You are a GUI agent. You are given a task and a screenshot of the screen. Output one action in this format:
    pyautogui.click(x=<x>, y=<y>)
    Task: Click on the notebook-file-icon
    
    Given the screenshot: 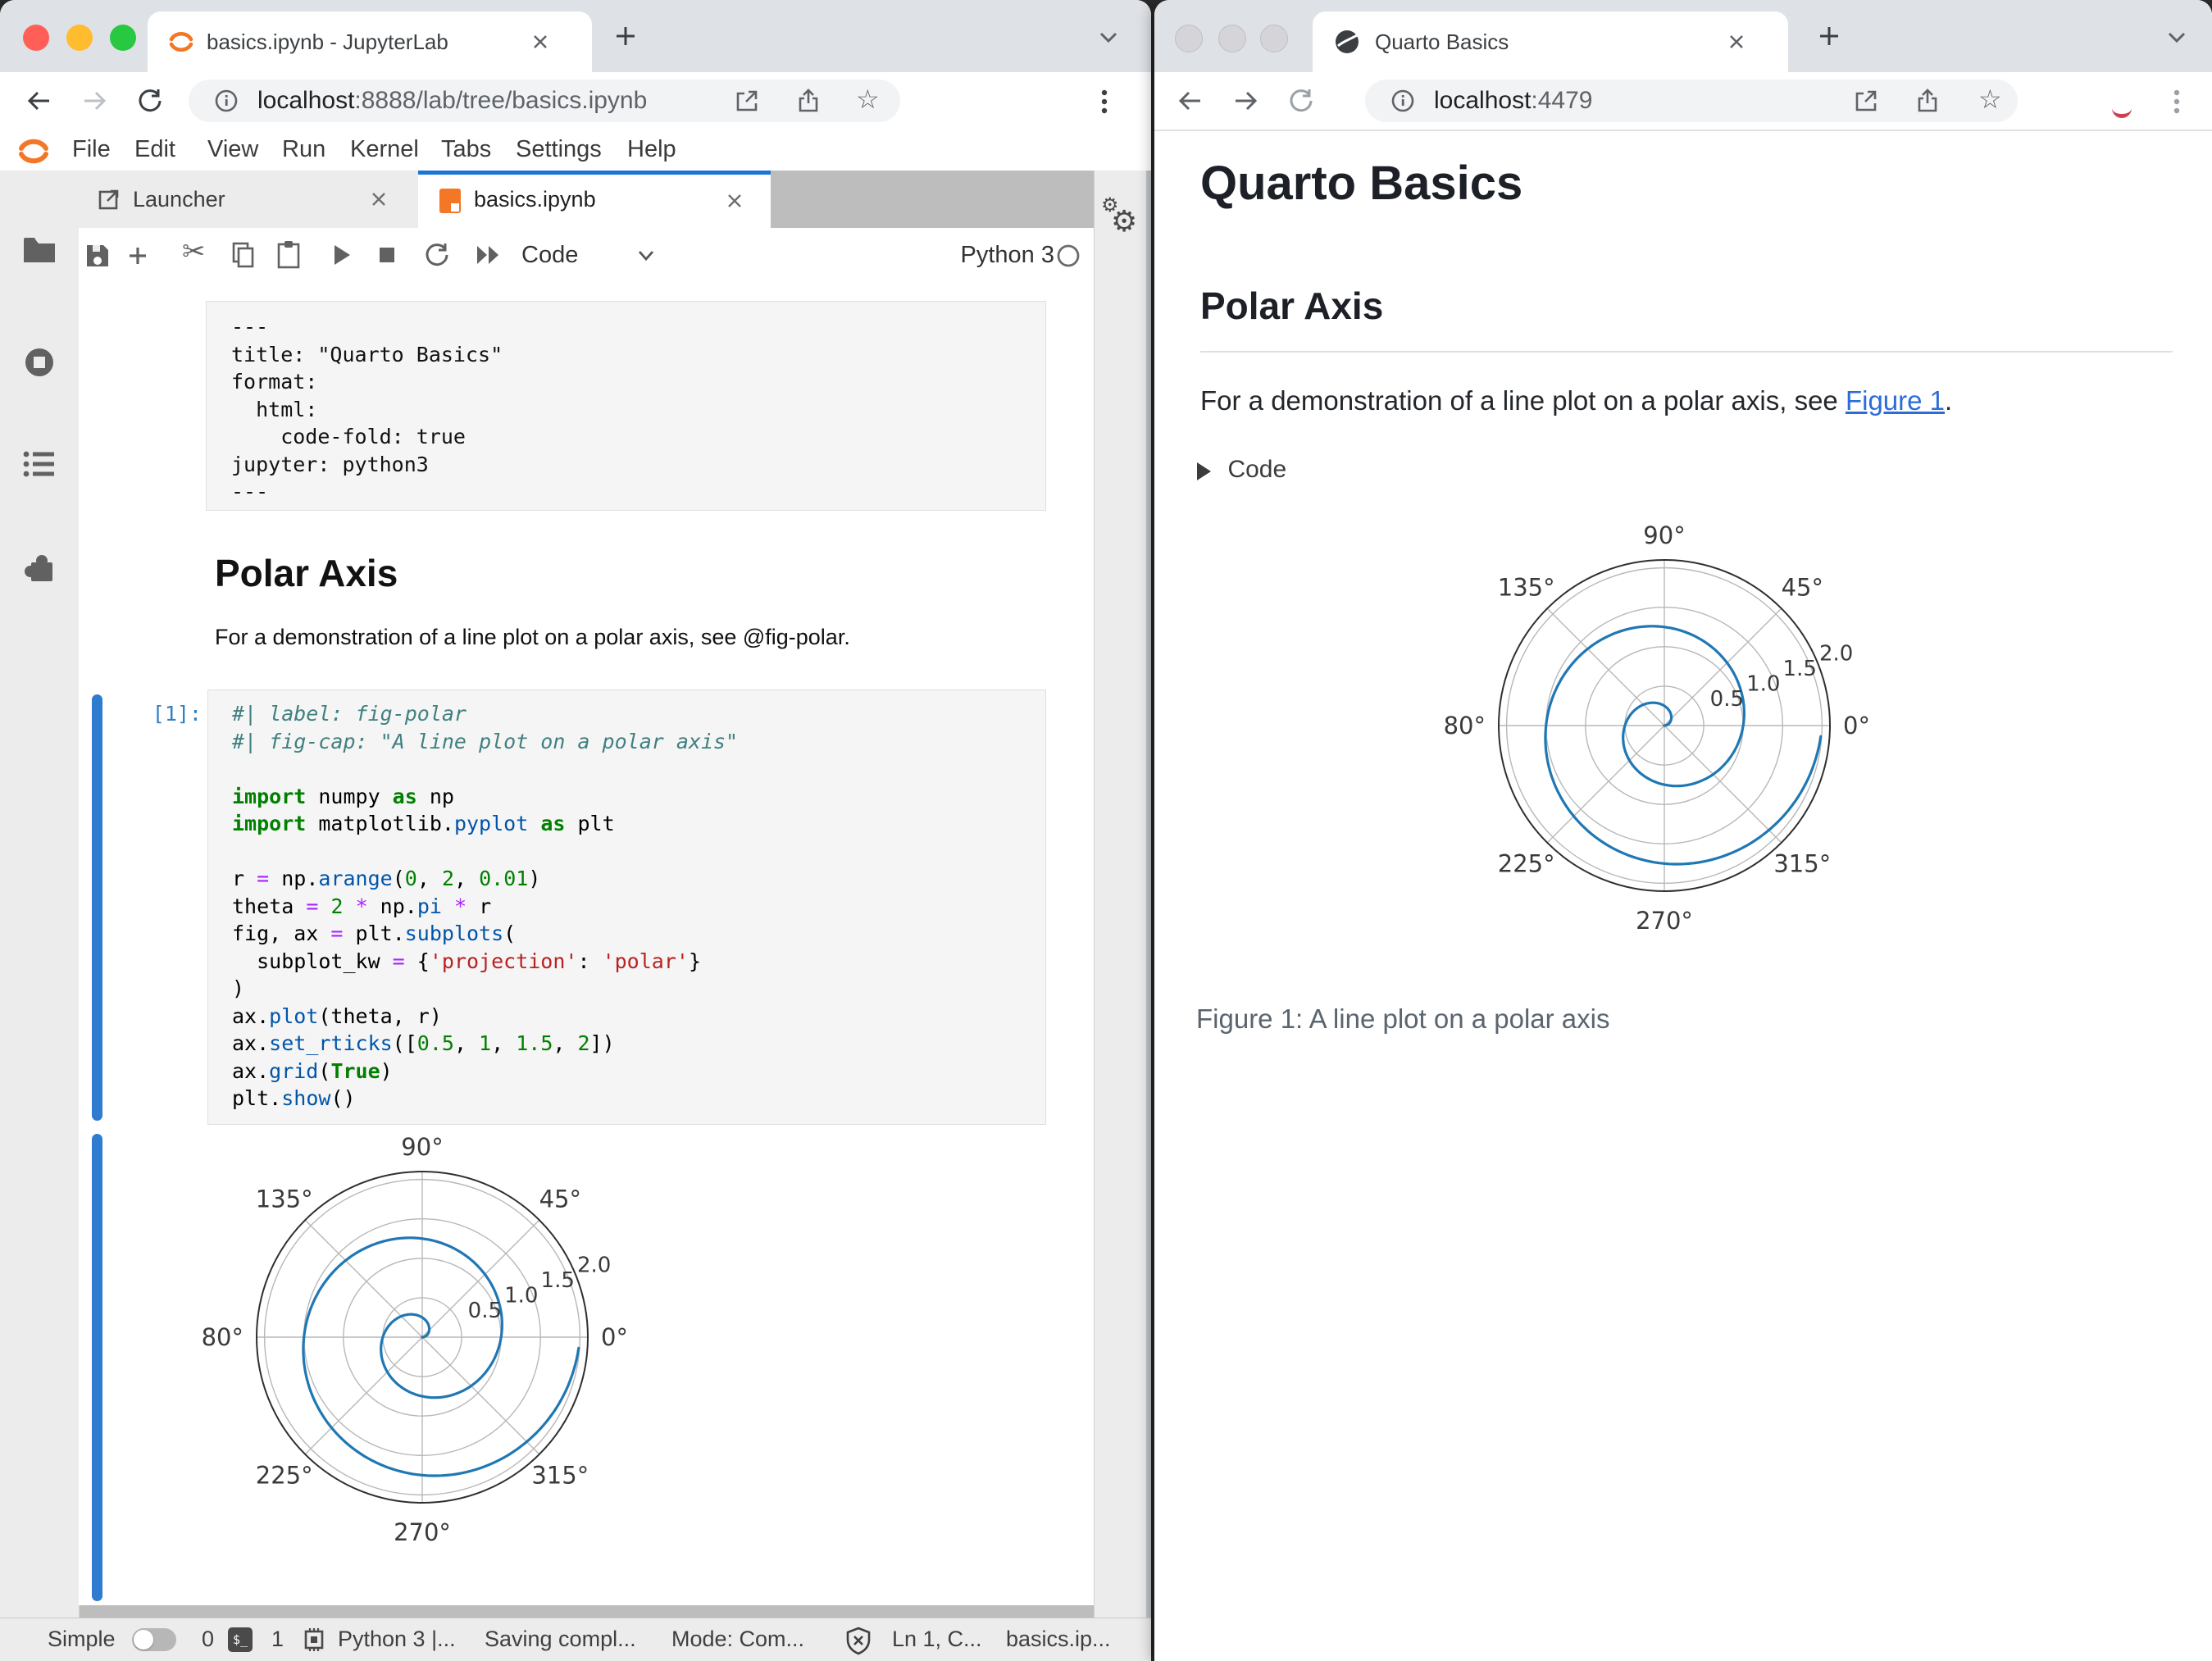 What is the action you would take?
    pyautogui.click(x=450, y=203)
    